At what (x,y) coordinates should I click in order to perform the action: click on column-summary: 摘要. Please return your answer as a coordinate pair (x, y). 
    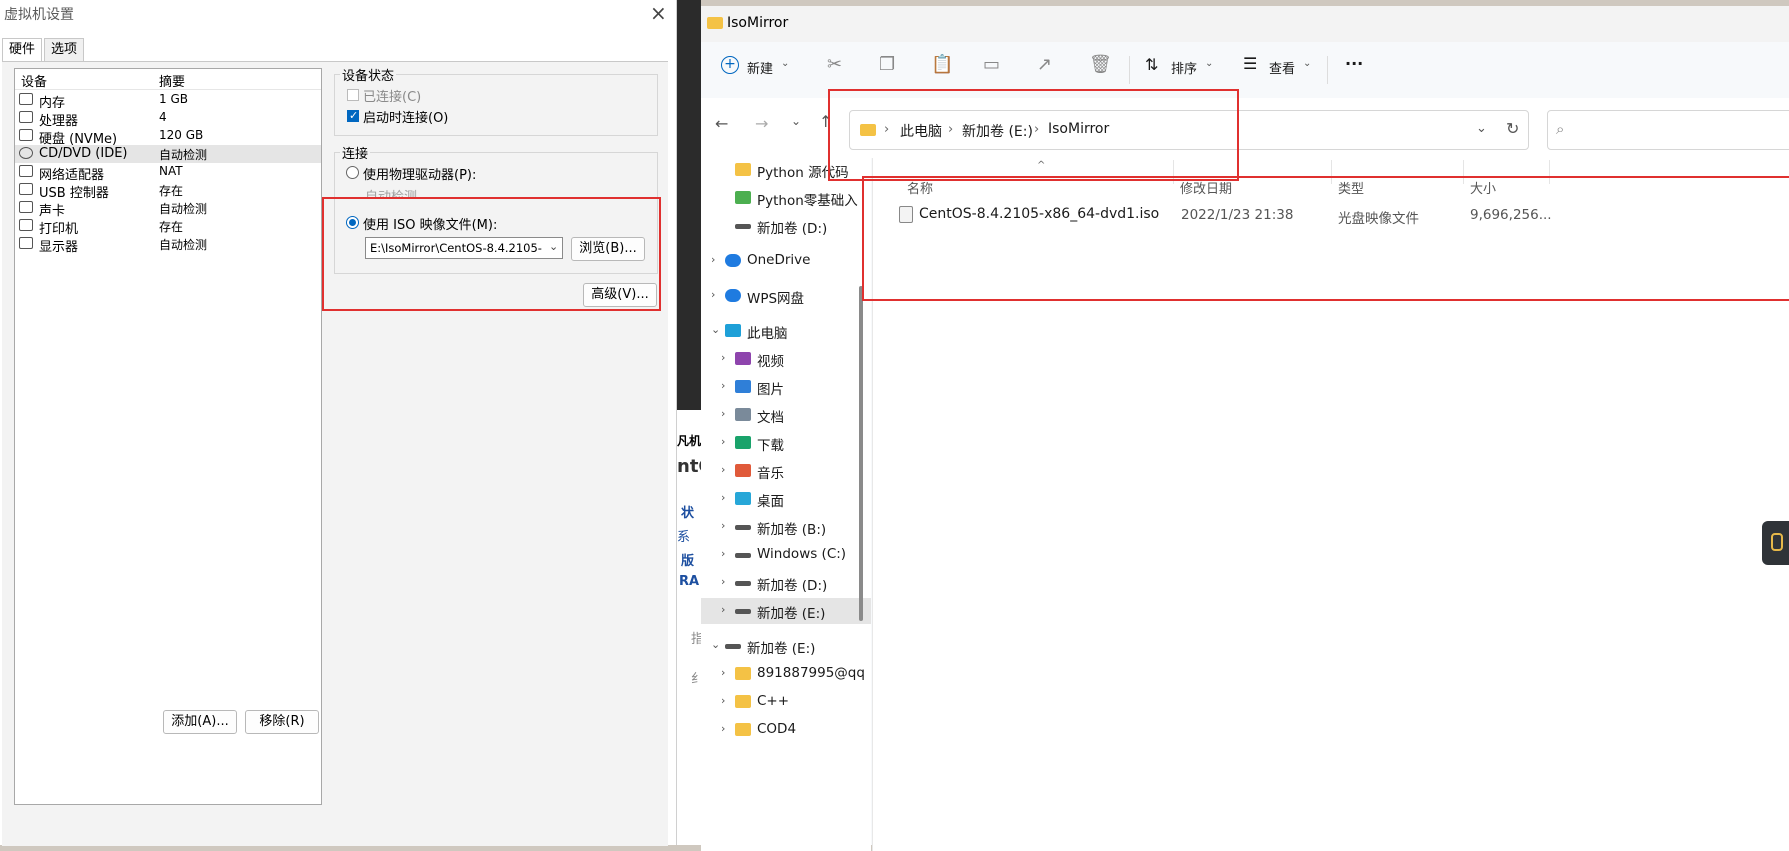
    Looking at the image, I should click on (172, 80).